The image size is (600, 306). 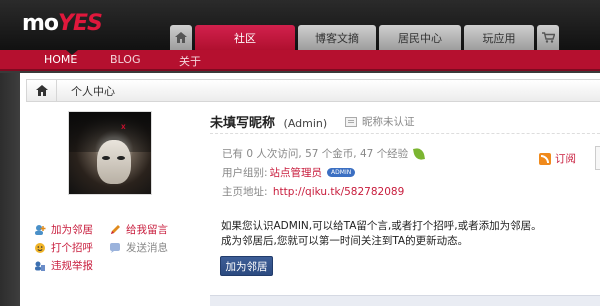 I want to click on breadcrumb-current: 个人中心, so click(x=93, y=91).